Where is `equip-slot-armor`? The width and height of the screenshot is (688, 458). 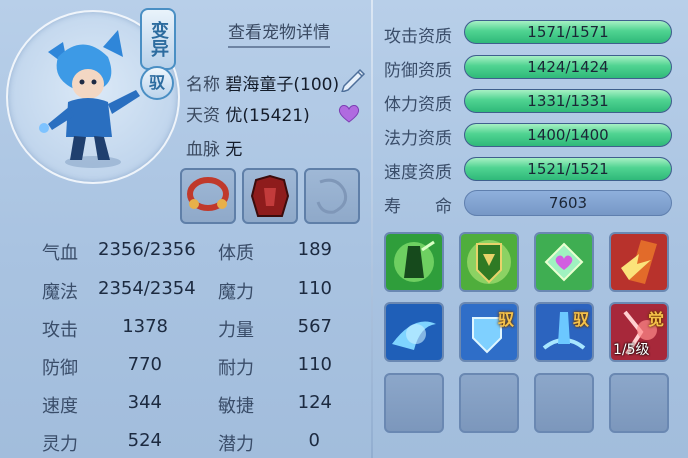
equip-slot-armor is located at coordinates (270, 196).